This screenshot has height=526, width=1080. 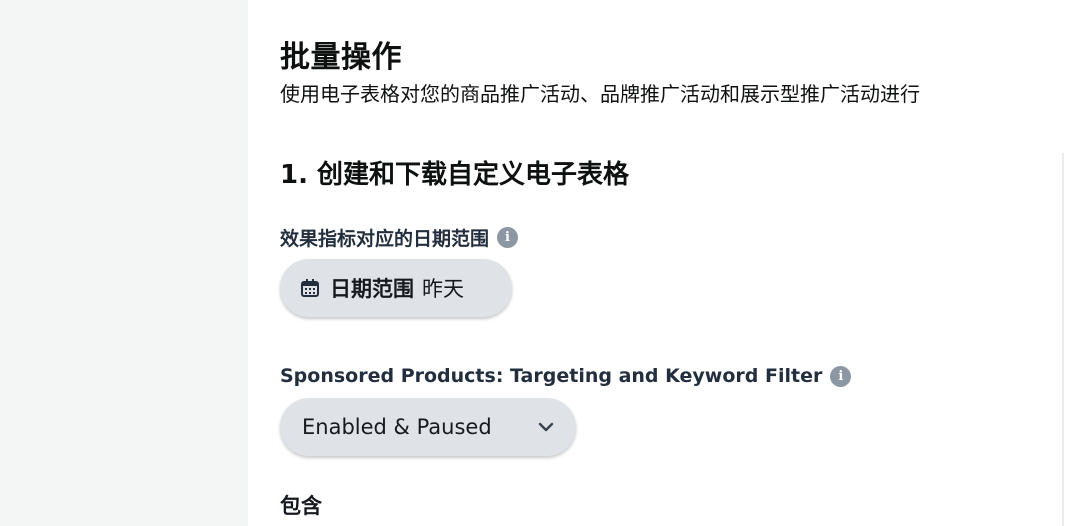 What do you see at coordinates (385, 239) in the screenshot?
I see `date-range-label: 效果指标对应的日期范围` at bounding box center [385, 239].